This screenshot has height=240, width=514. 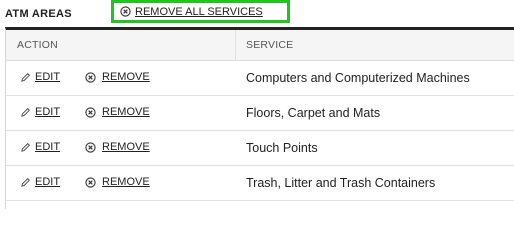 I want to click on table-row: EDIT REMOVE Floors, Carpet and Mats, so click(x=260, y=113).